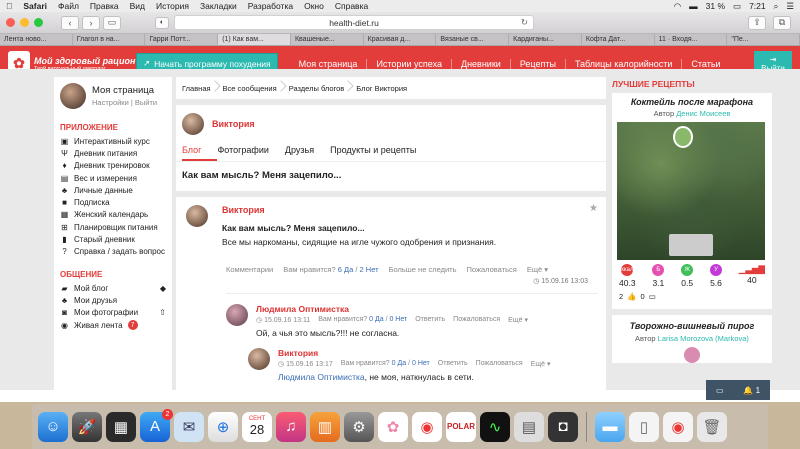  I want to click on settings-link: Настройки, so click(110, 102).